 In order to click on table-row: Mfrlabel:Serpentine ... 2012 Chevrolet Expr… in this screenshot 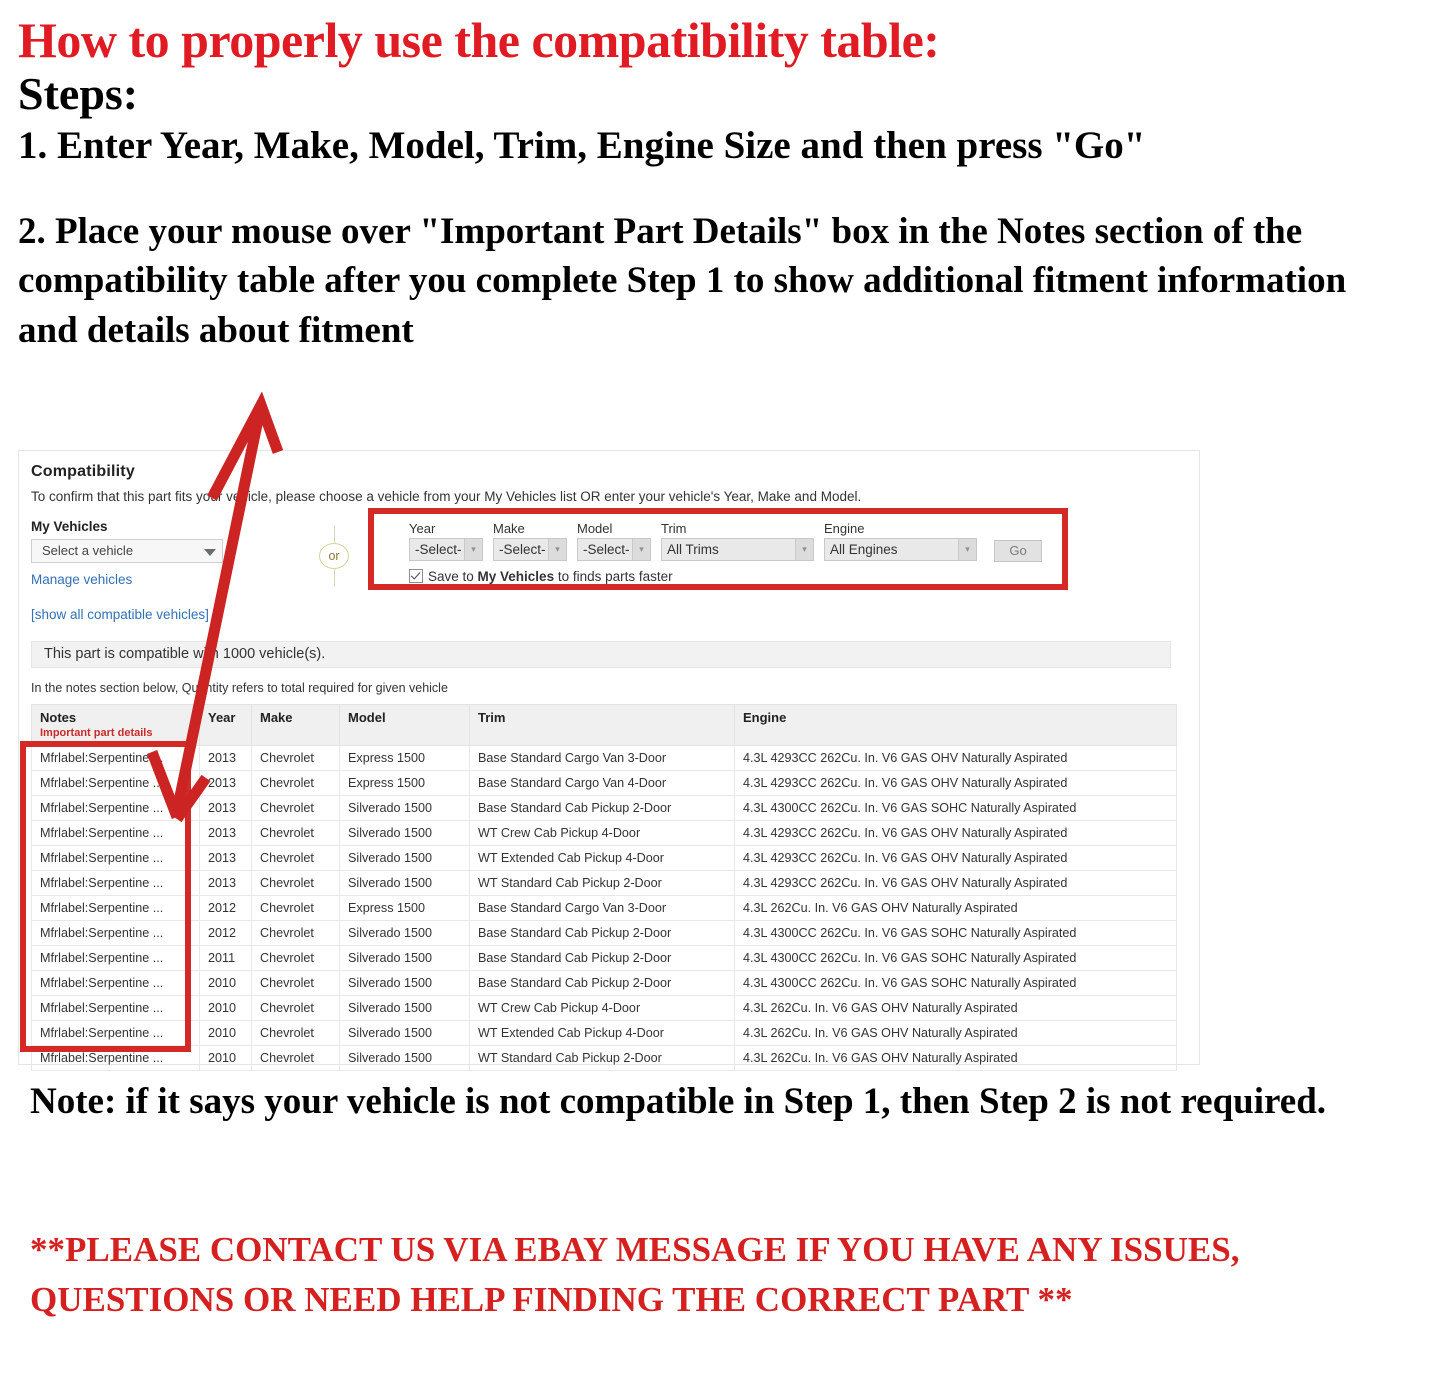, I will do `click(604, 908)`.